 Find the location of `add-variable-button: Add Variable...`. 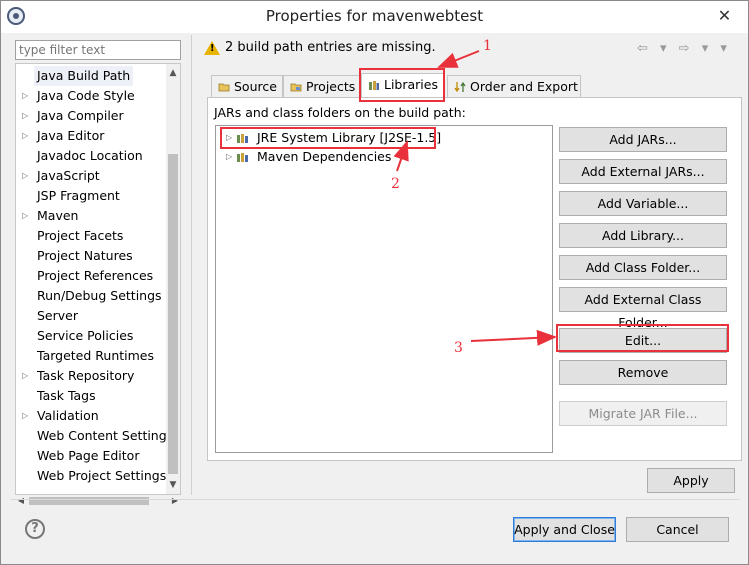

add-variable-button: Add Variable... is located at coordinates (643, 203).